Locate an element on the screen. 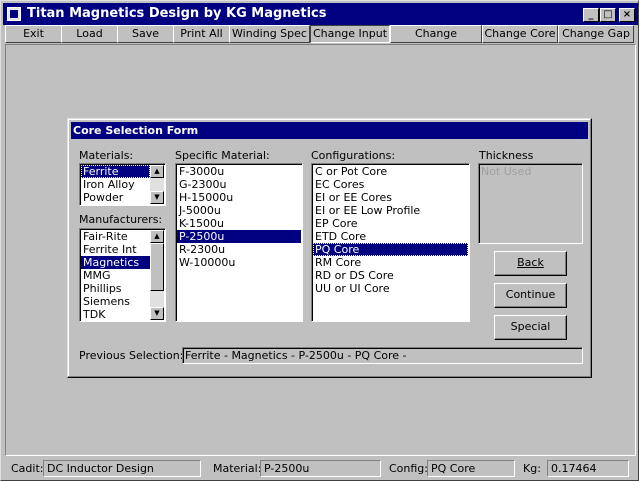  list-item: RD or DS Core is located at coordinates (390, 275).